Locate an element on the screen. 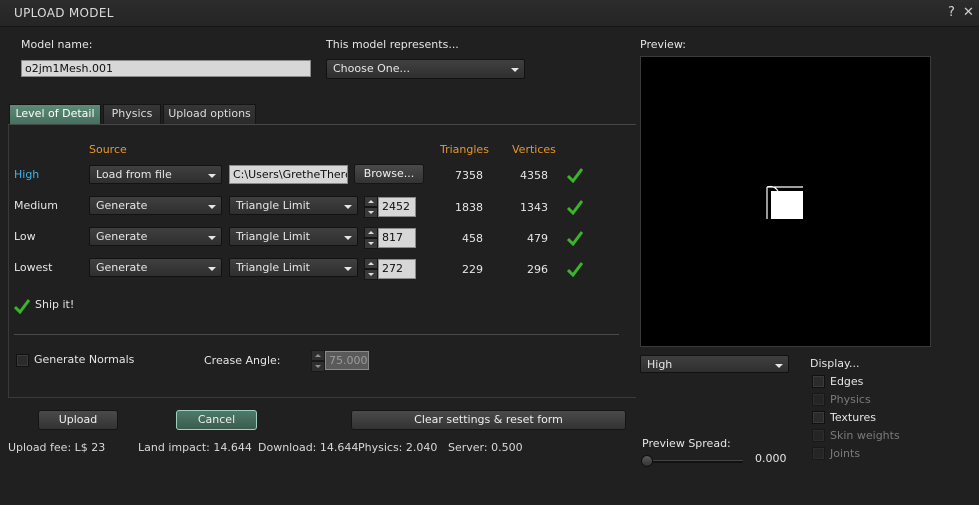 The height and width of the screenshot is (505, 979). help-icon: ? is located at coordinates (951, 12).